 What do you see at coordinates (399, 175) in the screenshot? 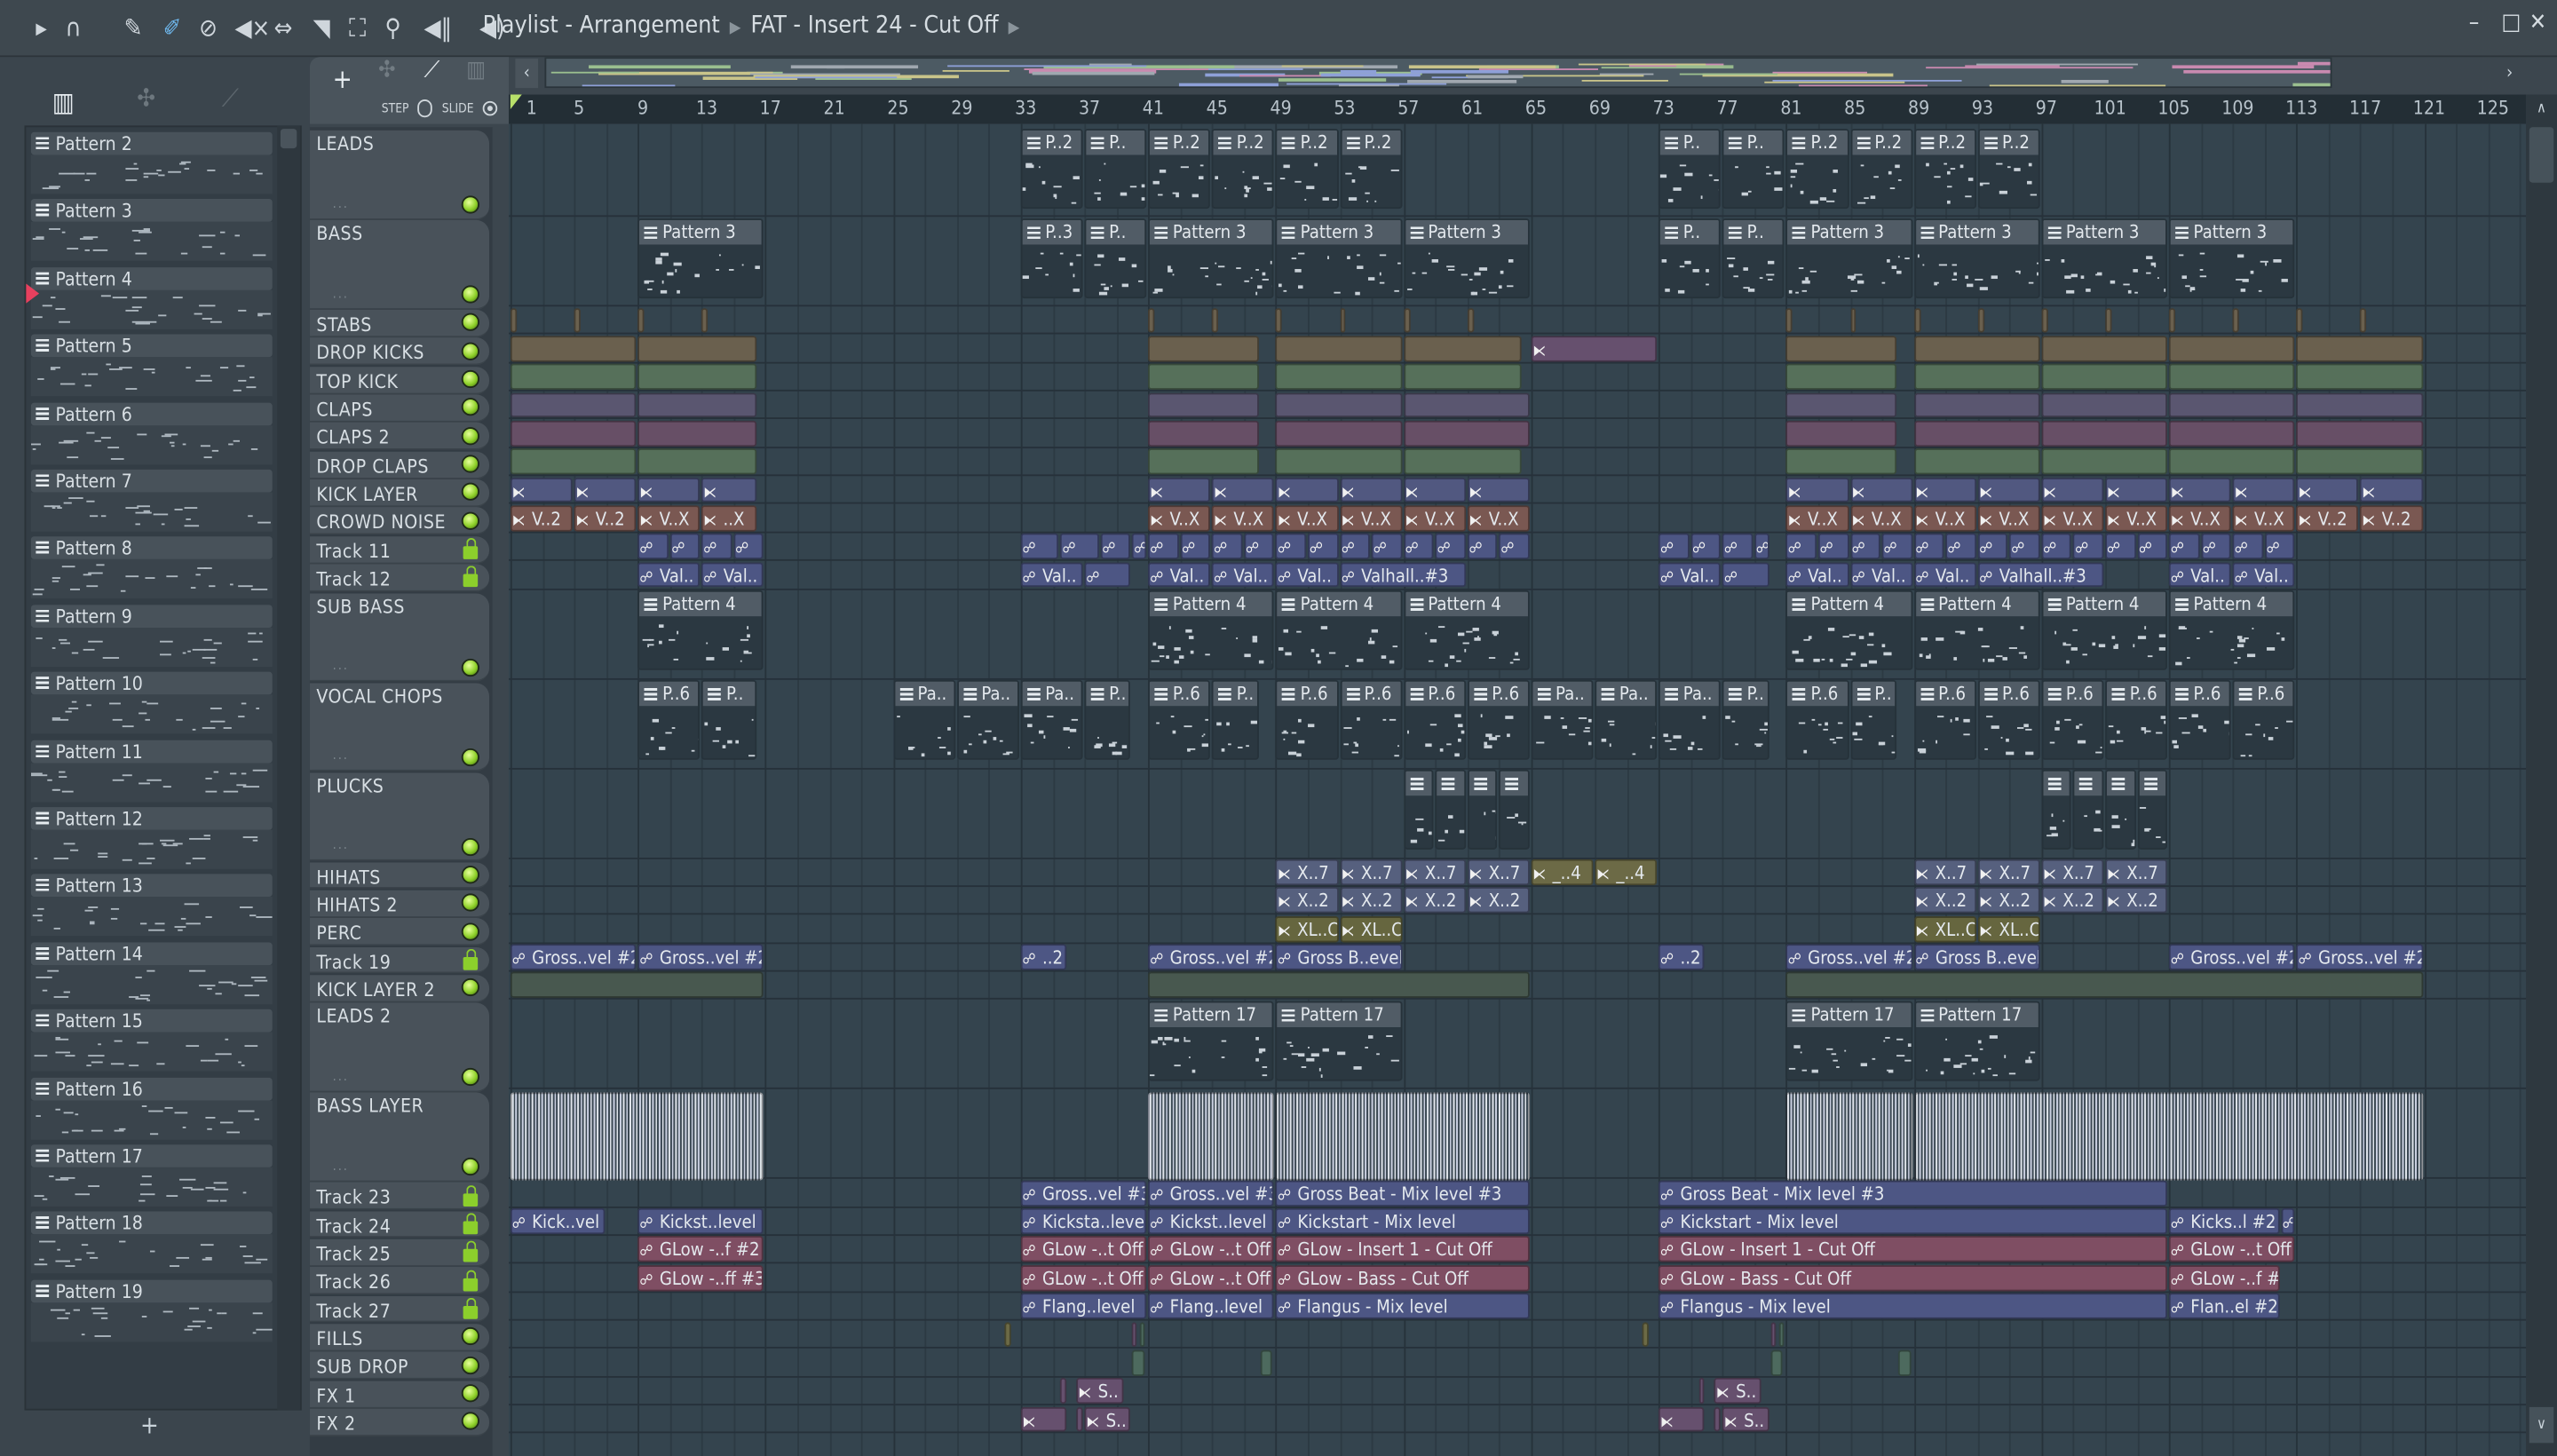
I see `track-header: LEADS ···` at bounding box center [399, 175].